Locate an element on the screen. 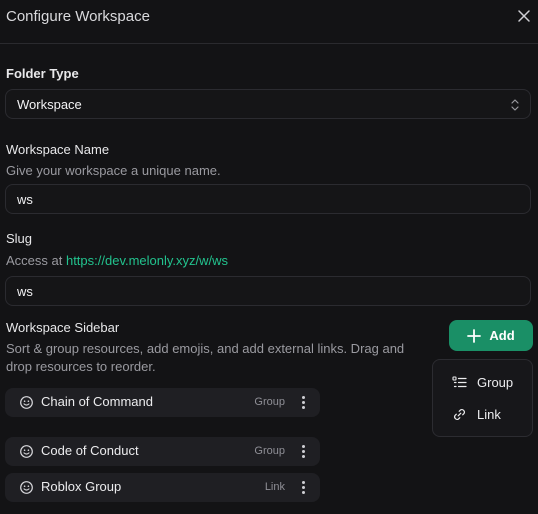  sidebar-resource-item: Roblox Group Link is located at coordinates (162, 487).